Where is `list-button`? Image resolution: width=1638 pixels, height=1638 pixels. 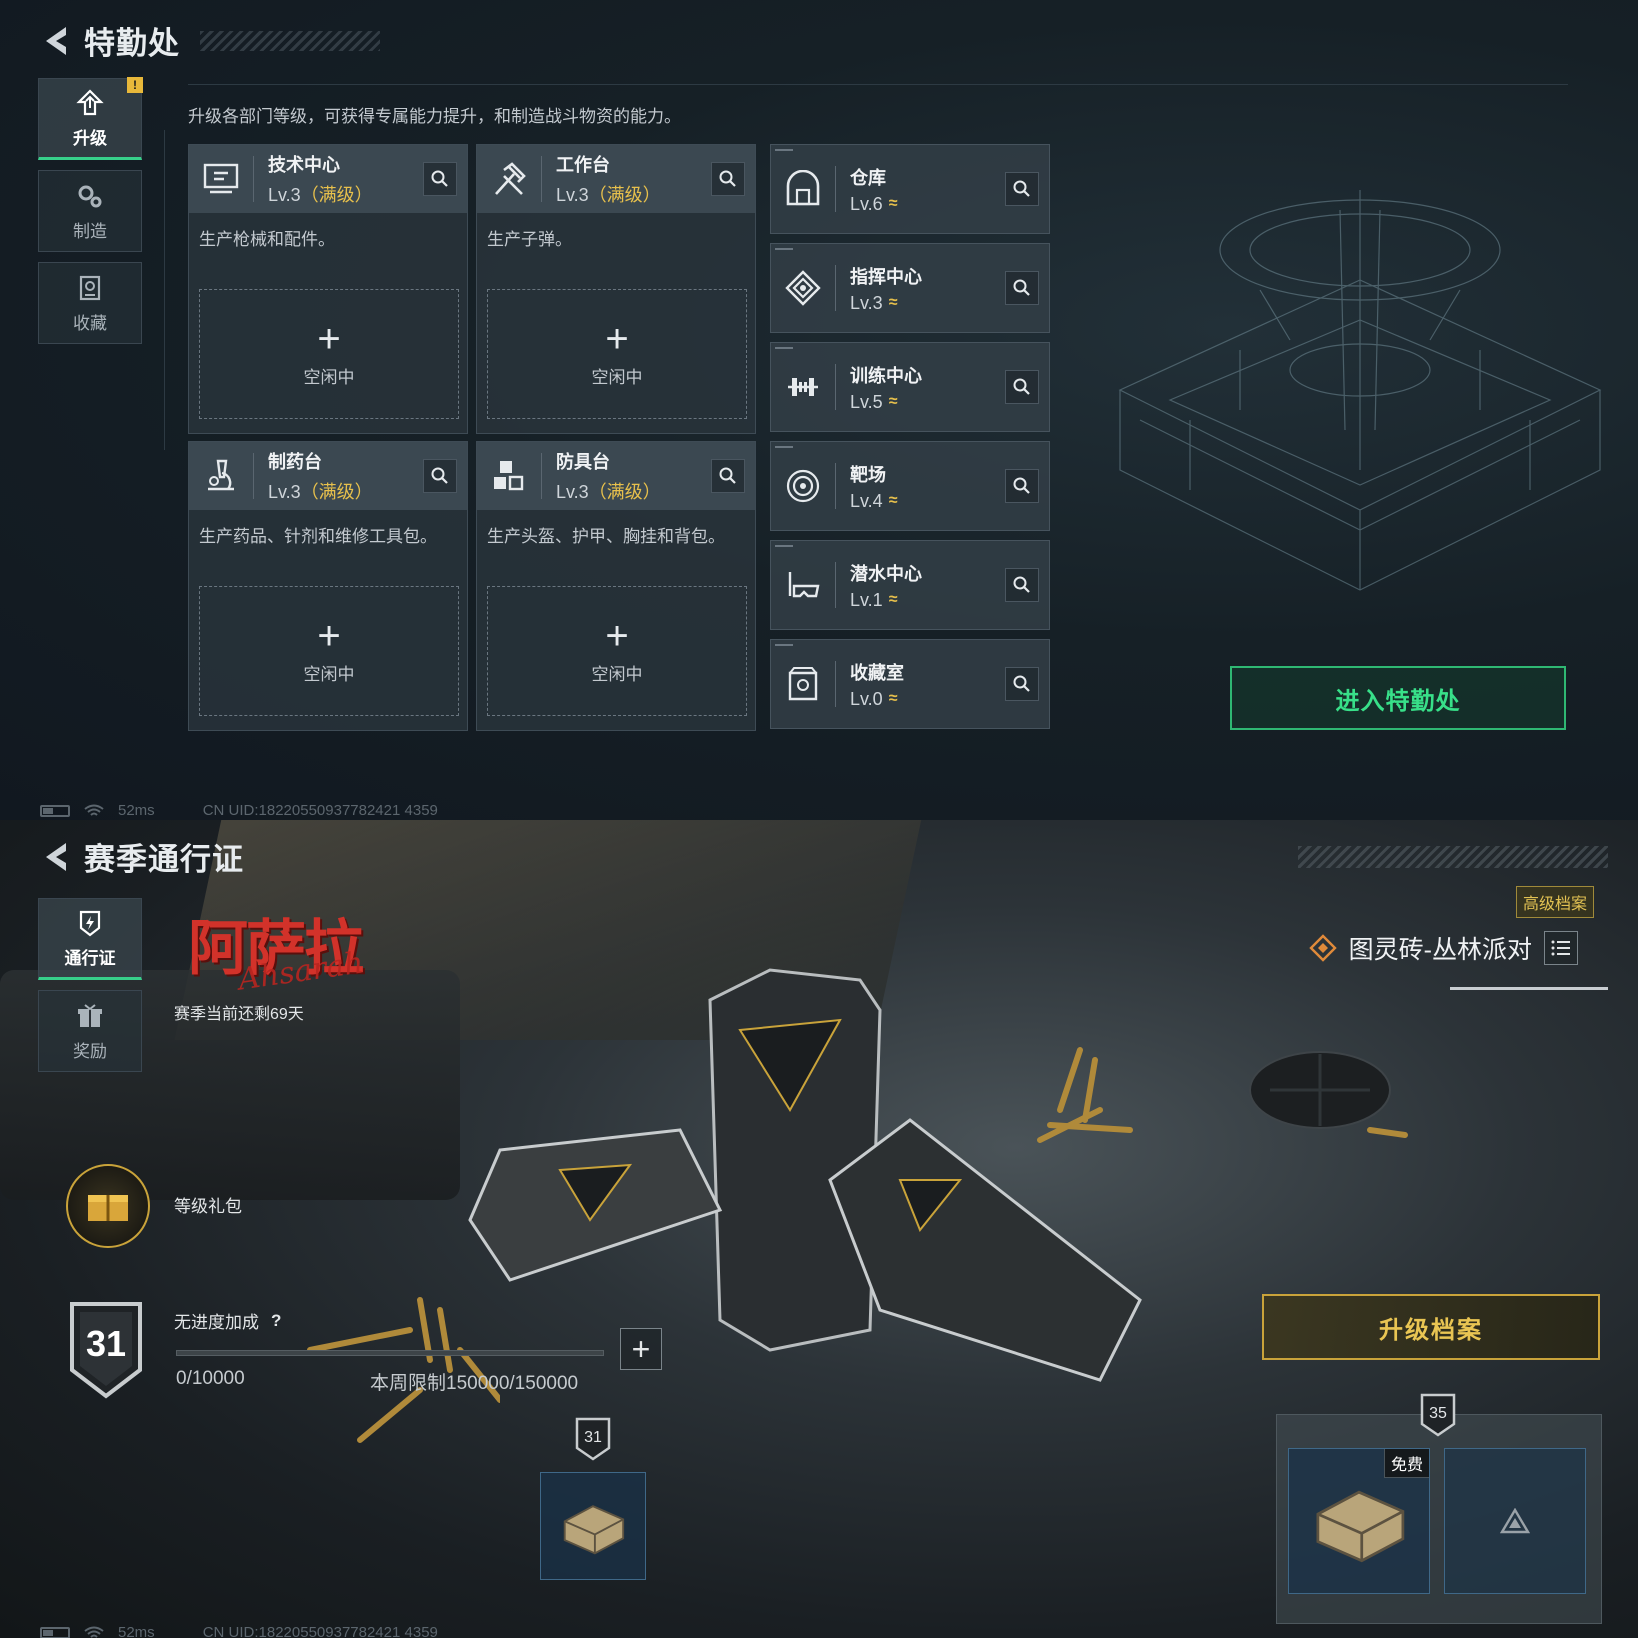 list-button is located at coordinates (1561, 948).